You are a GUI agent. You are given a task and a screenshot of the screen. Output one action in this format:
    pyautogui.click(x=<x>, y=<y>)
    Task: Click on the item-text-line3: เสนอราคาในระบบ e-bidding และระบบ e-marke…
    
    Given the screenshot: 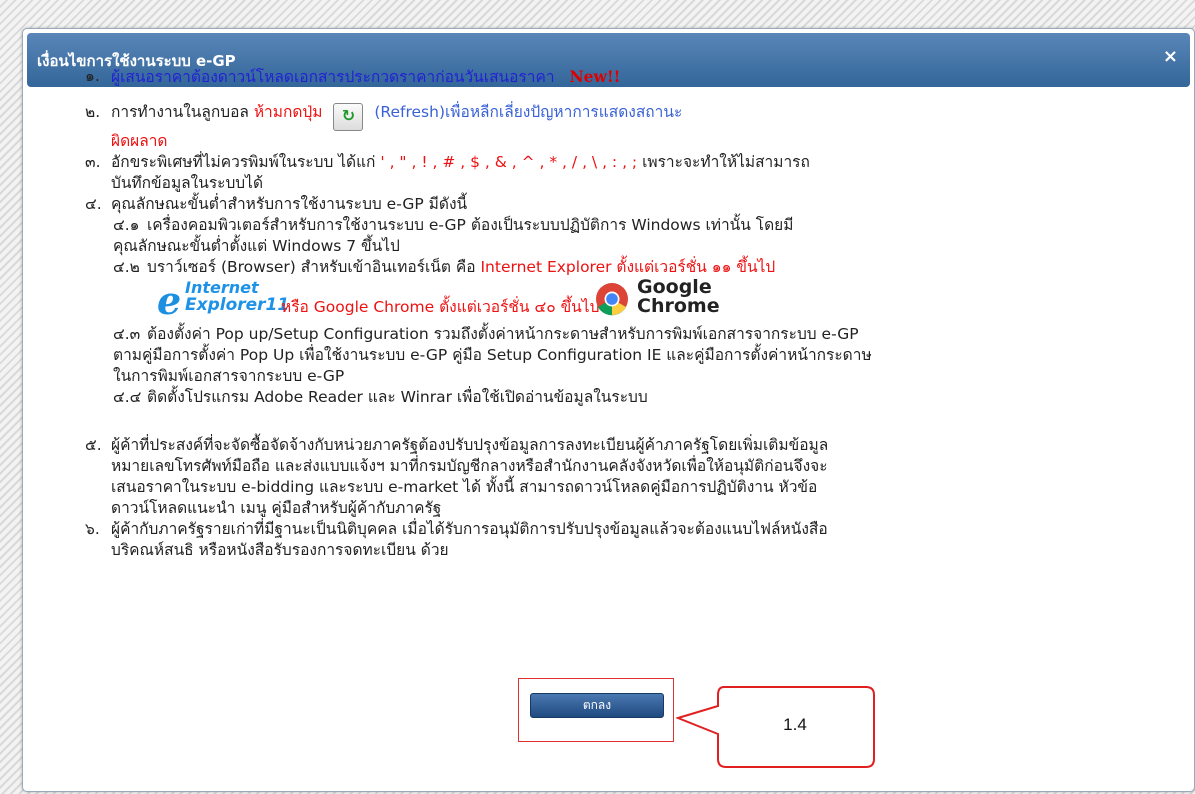 What is the action you would take?
    pyautogui.click(x=464, y=487)
    